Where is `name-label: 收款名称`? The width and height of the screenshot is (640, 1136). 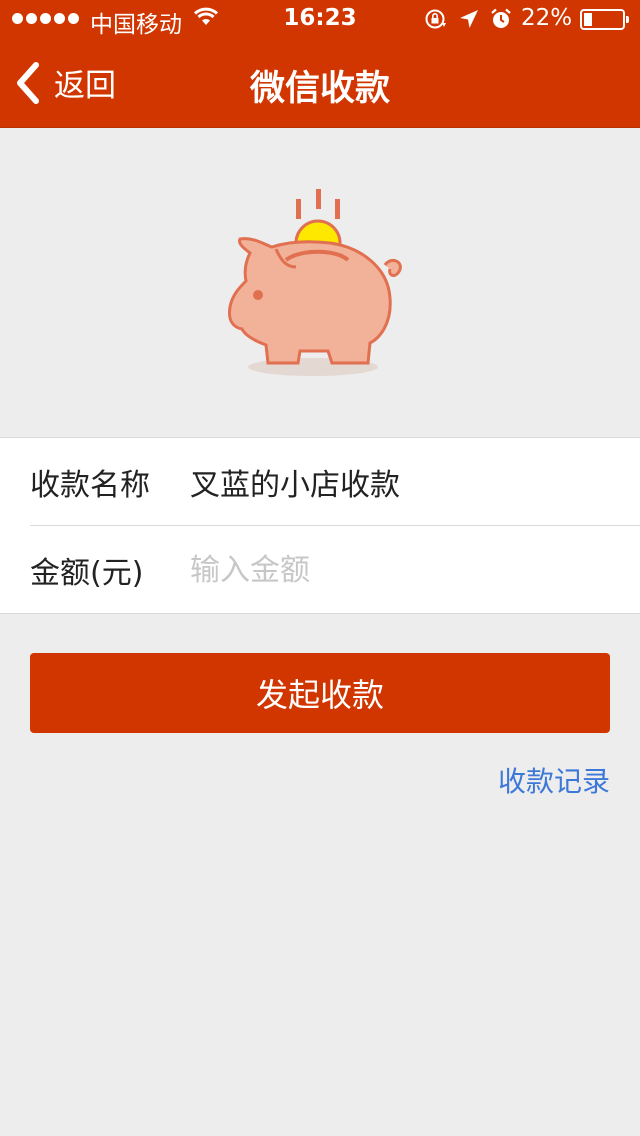 name-label: 收款名称 is located at coordinates (90, 485).